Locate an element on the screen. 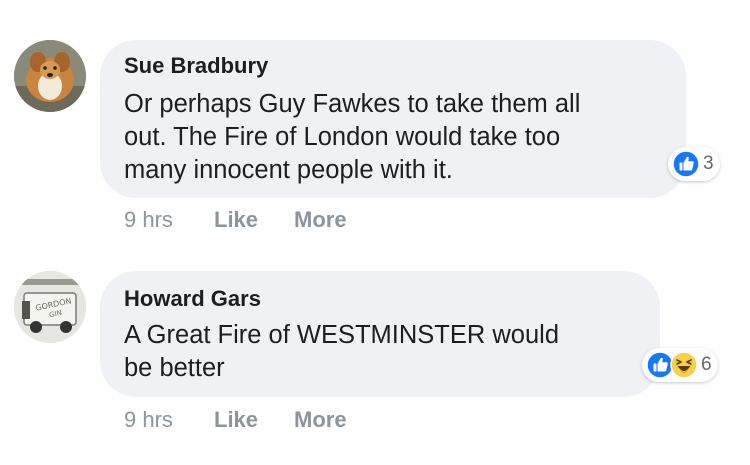 Image resolution: width=750 pixels, height=465 pixels. reactions-badge: 3 is located at coordinates (694, 164).